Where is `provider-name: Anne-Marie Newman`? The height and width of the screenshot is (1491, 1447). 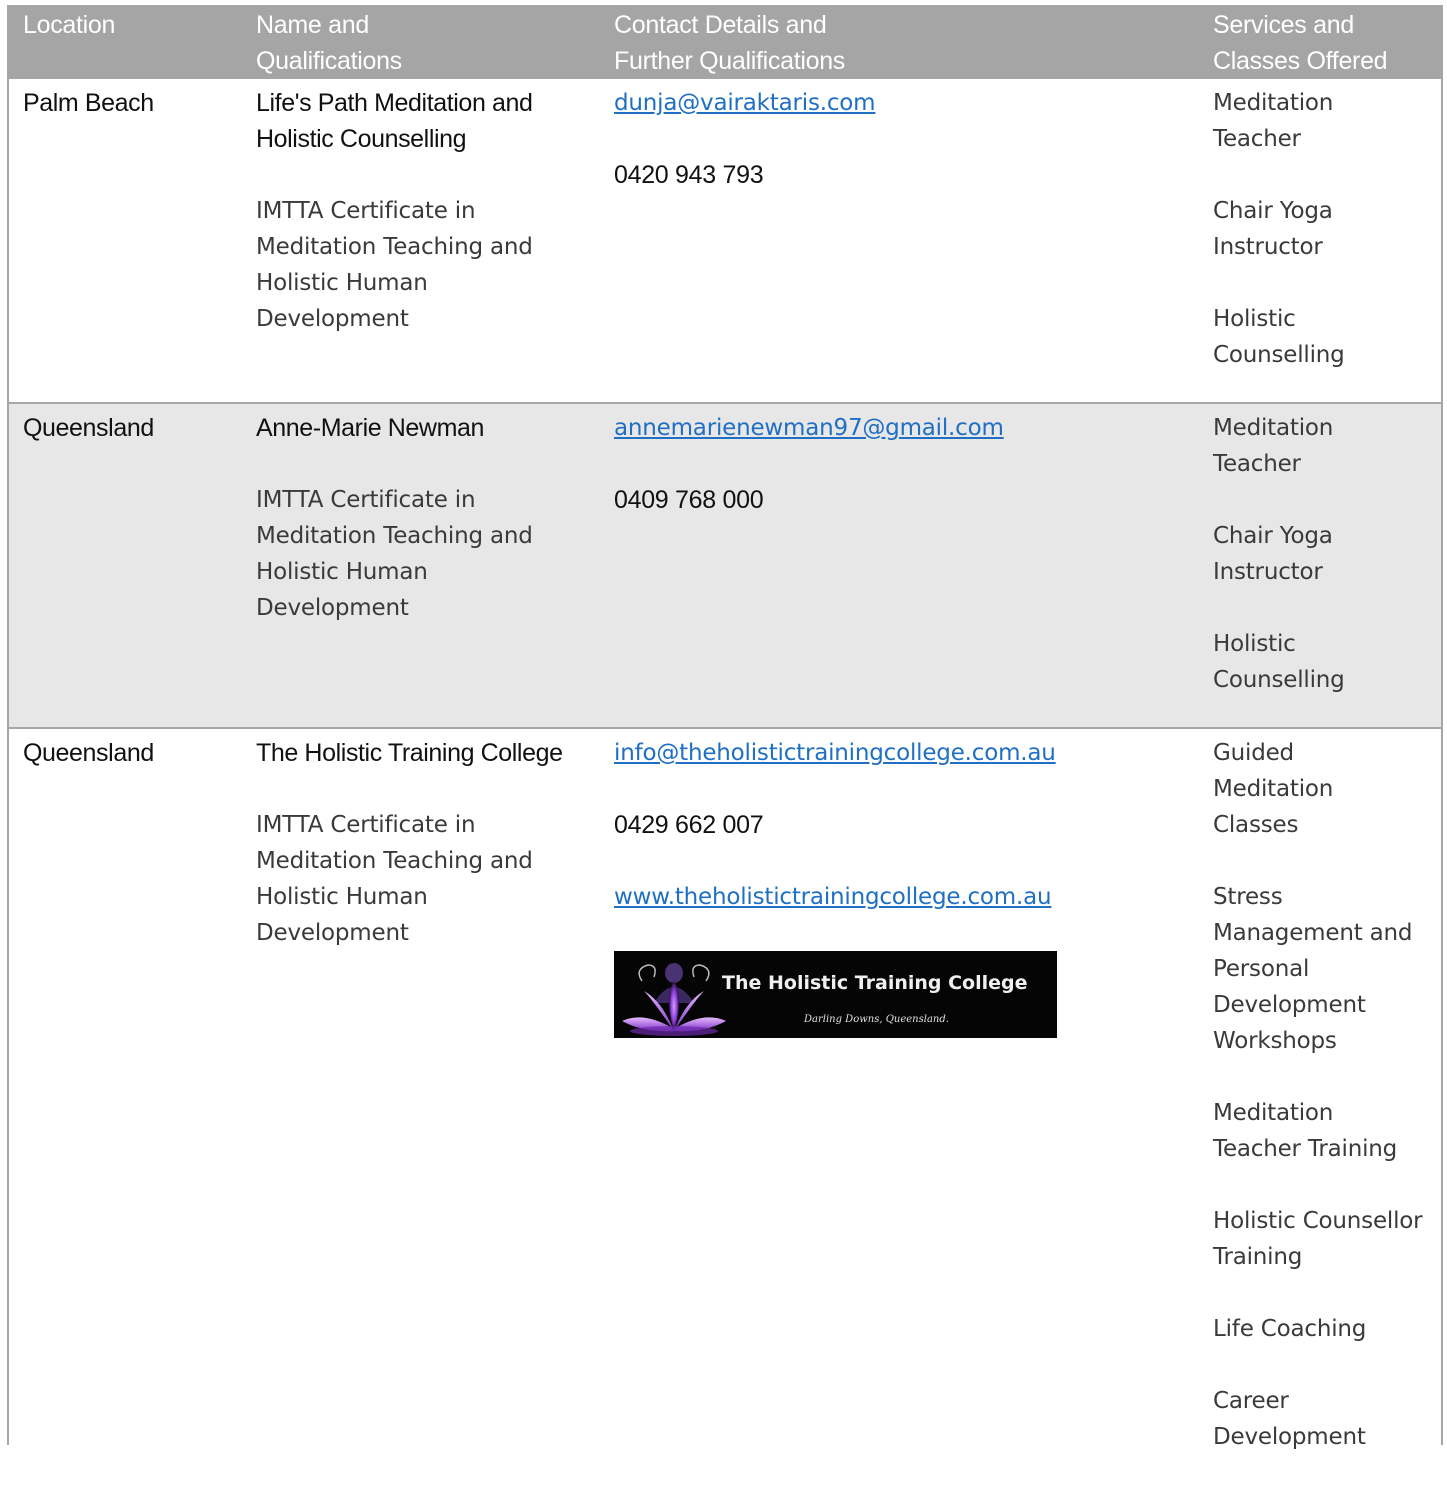
provider-name: Anne-Marie Newman is located at coordinates (370, 428).